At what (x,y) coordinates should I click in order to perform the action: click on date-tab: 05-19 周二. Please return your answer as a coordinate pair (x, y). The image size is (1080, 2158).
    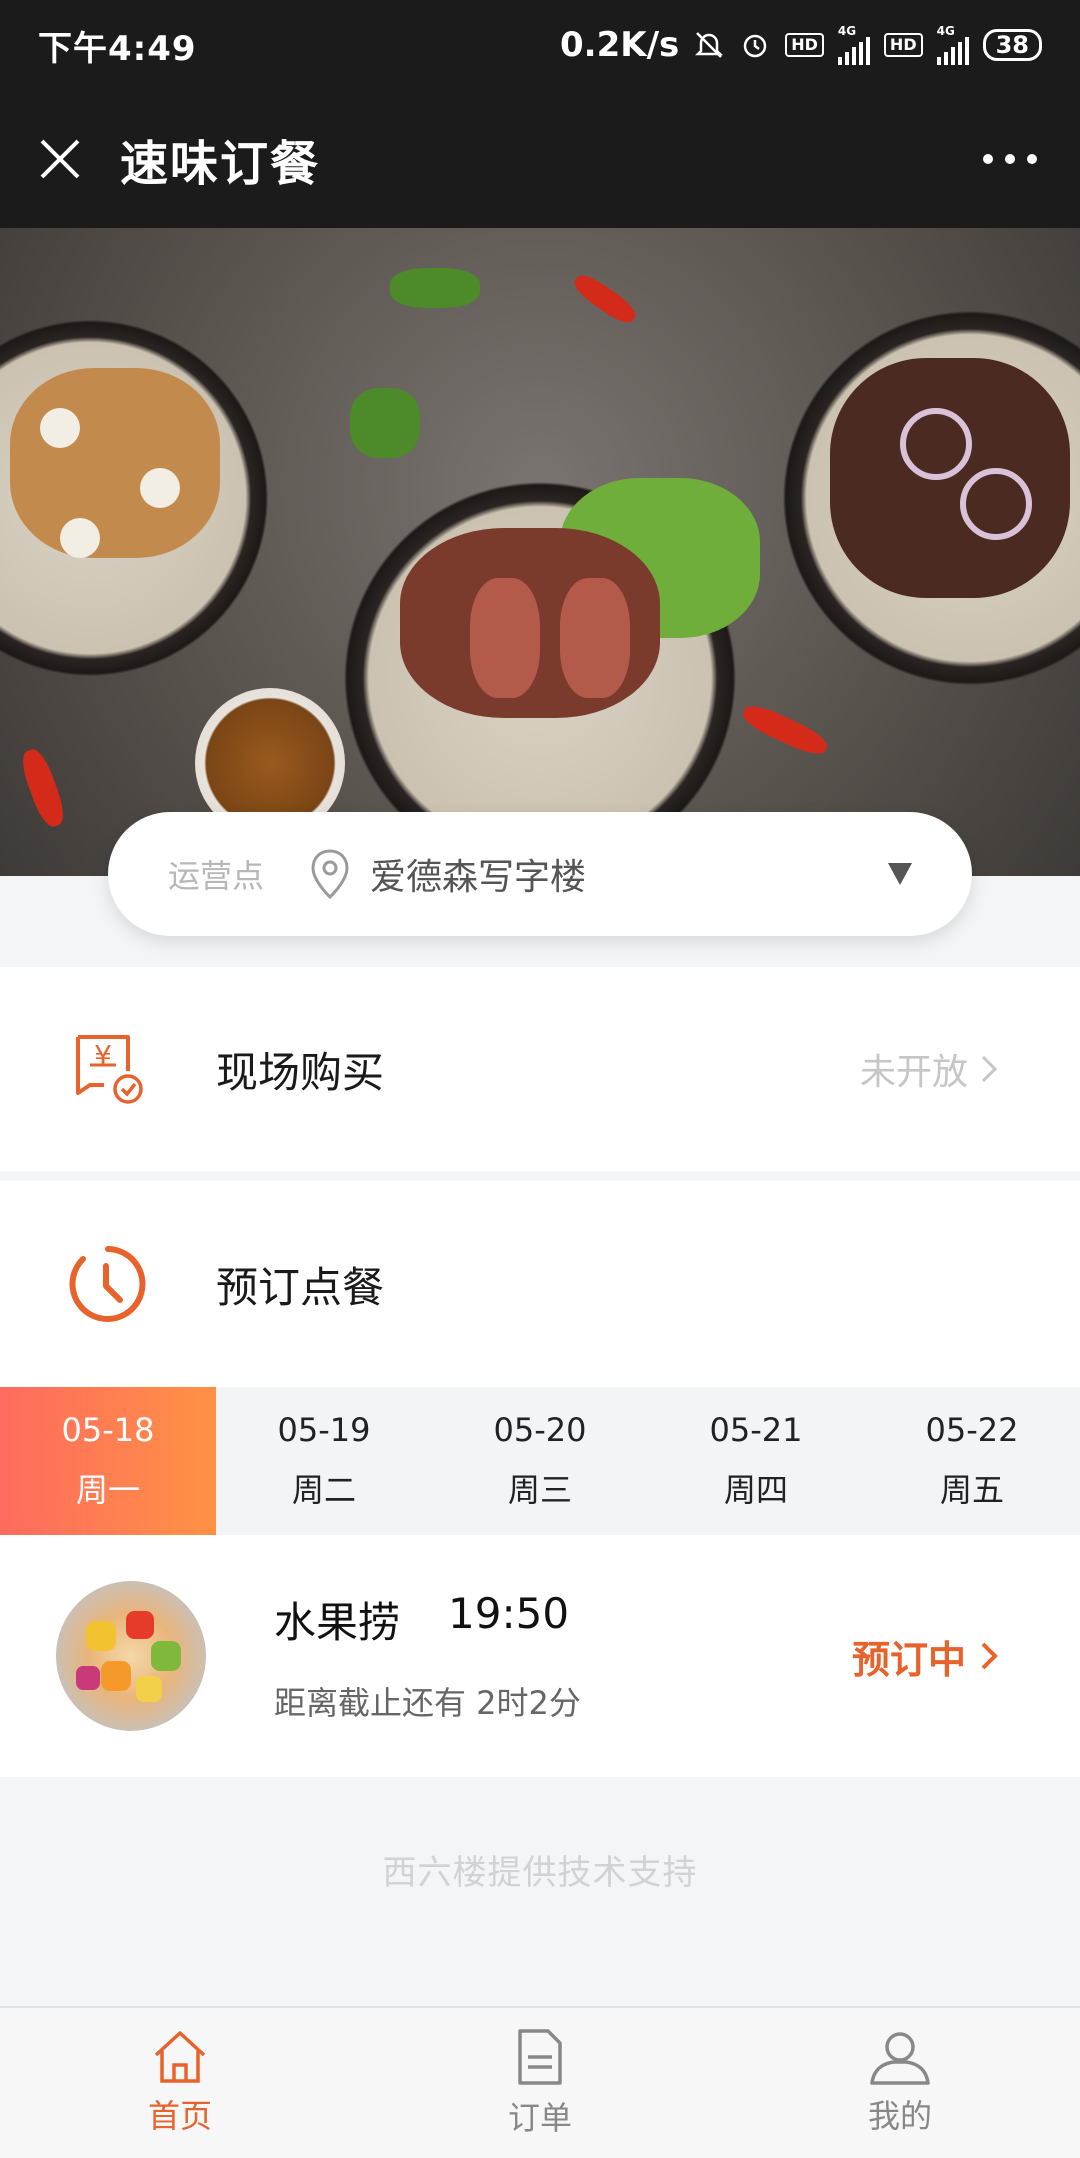
    Looking at the image, I should click on (324, 1461).